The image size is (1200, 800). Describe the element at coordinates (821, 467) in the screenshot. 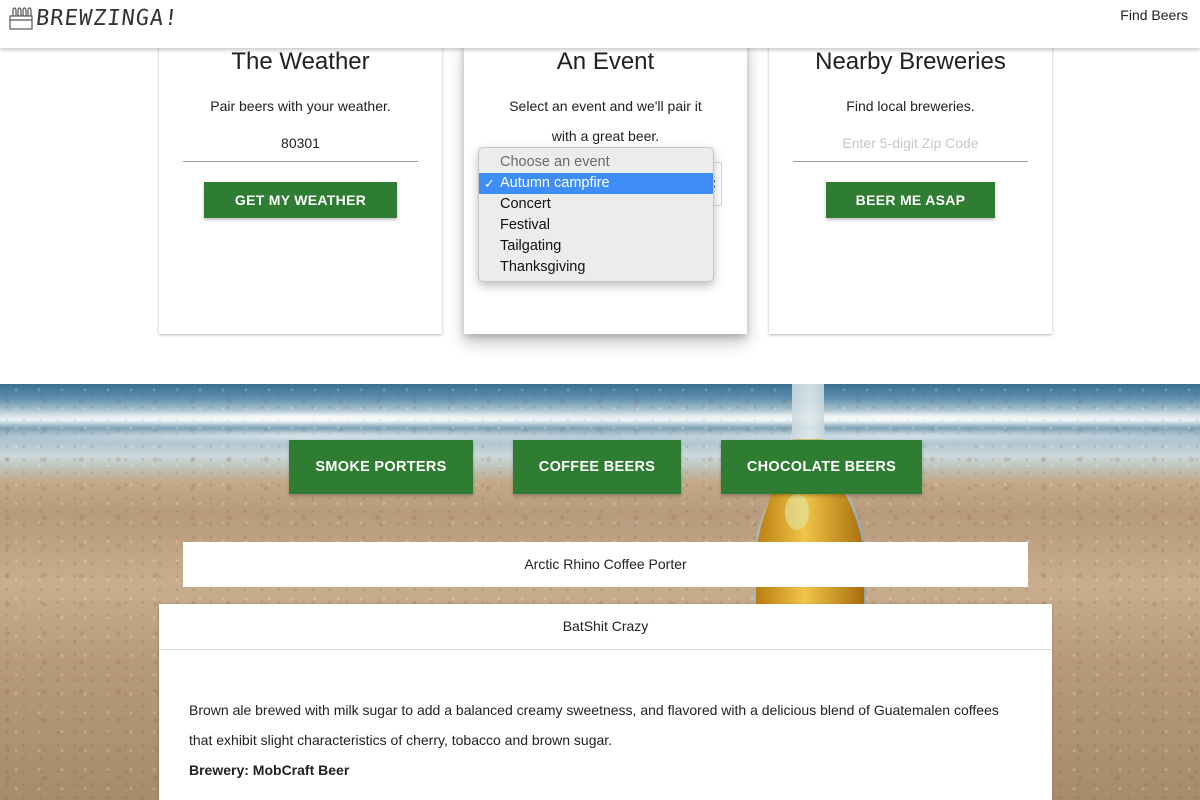

I see `chocolate-beers-button: CHOCOLATE BEERS` at that location.